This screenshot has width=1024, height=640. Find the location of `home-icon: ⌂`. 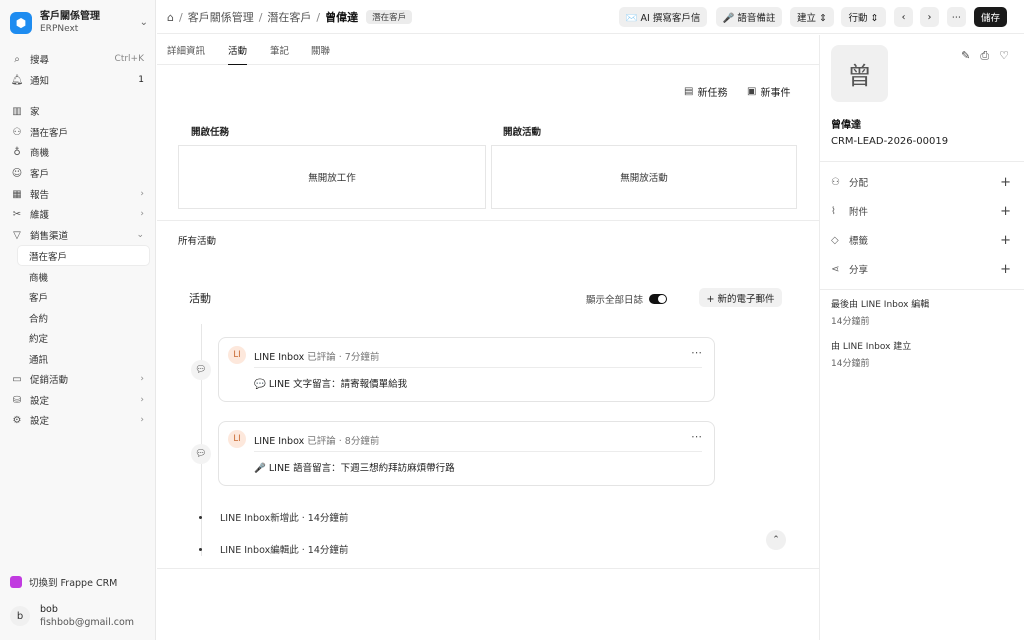

home-icon: ⌂ is located at coordinates (170, 17).